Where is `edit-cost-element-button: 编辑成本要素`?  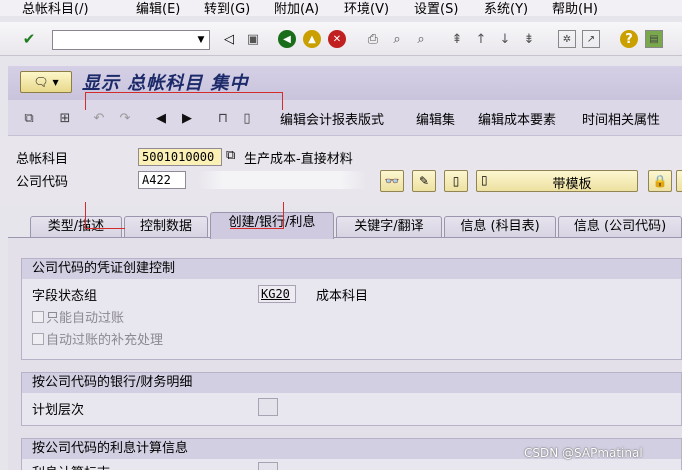
edit-cost-element-button: 编辑成本要素 is located at coordinates (517, 118).